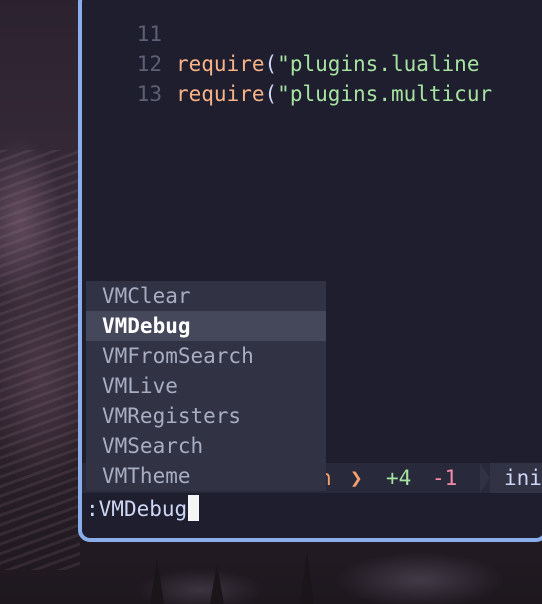 Image resolution: width=542 pixels, height=604 pixels. Describe the element at coordinates (485, 478) in the screenshot. I see `powerline-arrow-icon` at that location.